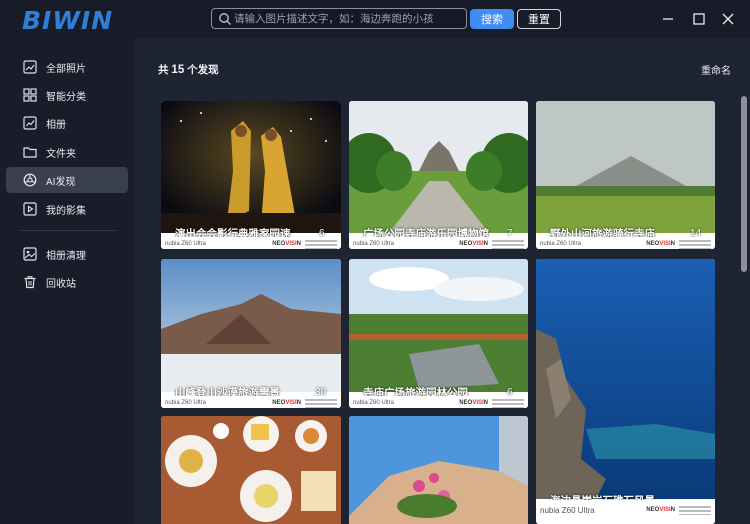  I want to click on album-card: 山峰登山沙漠旅游雪景 30 nubia Z60 Ultra NEOVISIN, so click(251, 333).